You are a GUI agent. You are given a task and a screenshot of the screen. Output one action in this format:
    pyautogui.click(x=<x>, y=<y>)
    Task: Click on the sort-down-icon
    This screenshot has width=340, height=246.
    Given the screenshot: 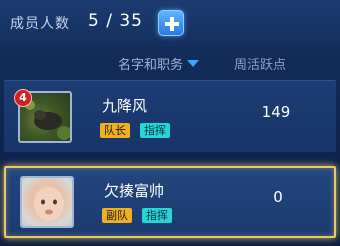 What is the action you would take?
    pyautogui.click(x=193, y=63)
    